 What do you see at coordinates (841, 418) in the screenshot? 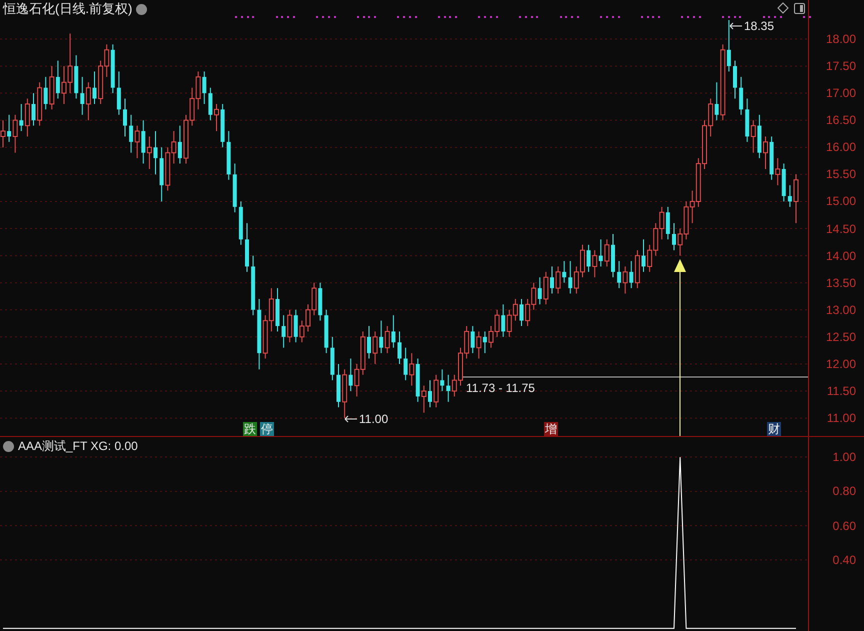
I see `axis-label: 11.00` at bounding box center [841, 418].